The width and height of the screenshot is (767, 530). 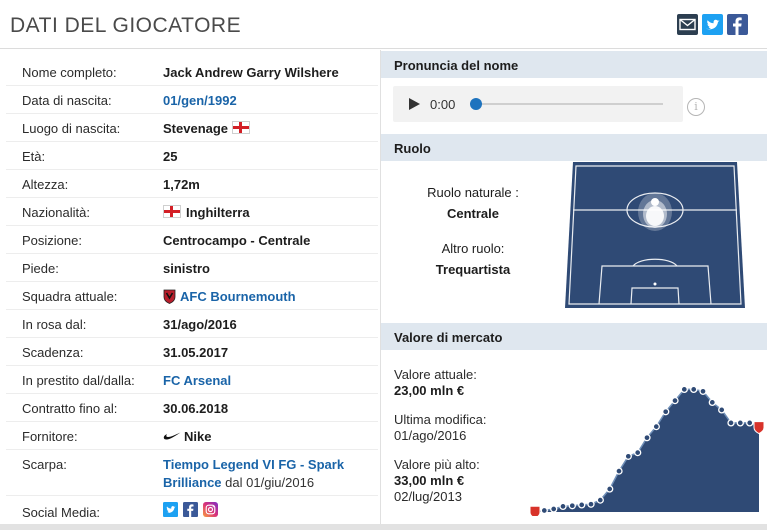 What do you see at coordinates (435, 374) in the screenshot?
I see `current-value-label: Valore attuale:` at bounding box center [435, 374].